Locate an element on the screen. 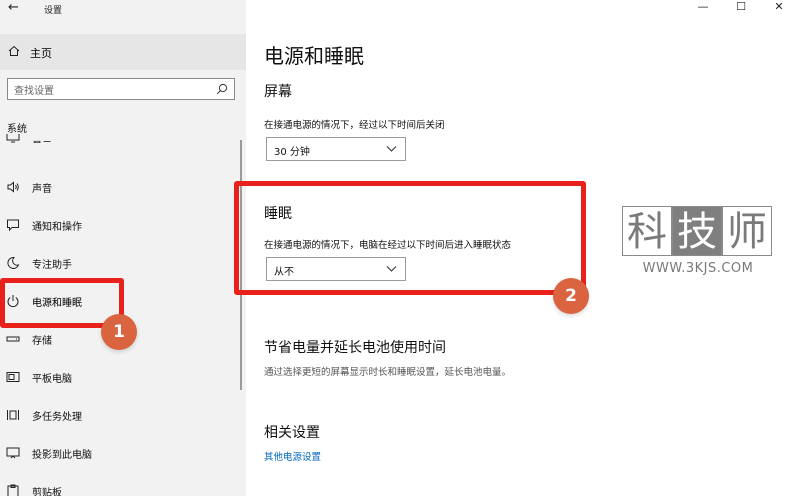 The height and width of the screenshot is (496, 800). dropdown-value: 30 分钟 is located at coordinates (292, 152).